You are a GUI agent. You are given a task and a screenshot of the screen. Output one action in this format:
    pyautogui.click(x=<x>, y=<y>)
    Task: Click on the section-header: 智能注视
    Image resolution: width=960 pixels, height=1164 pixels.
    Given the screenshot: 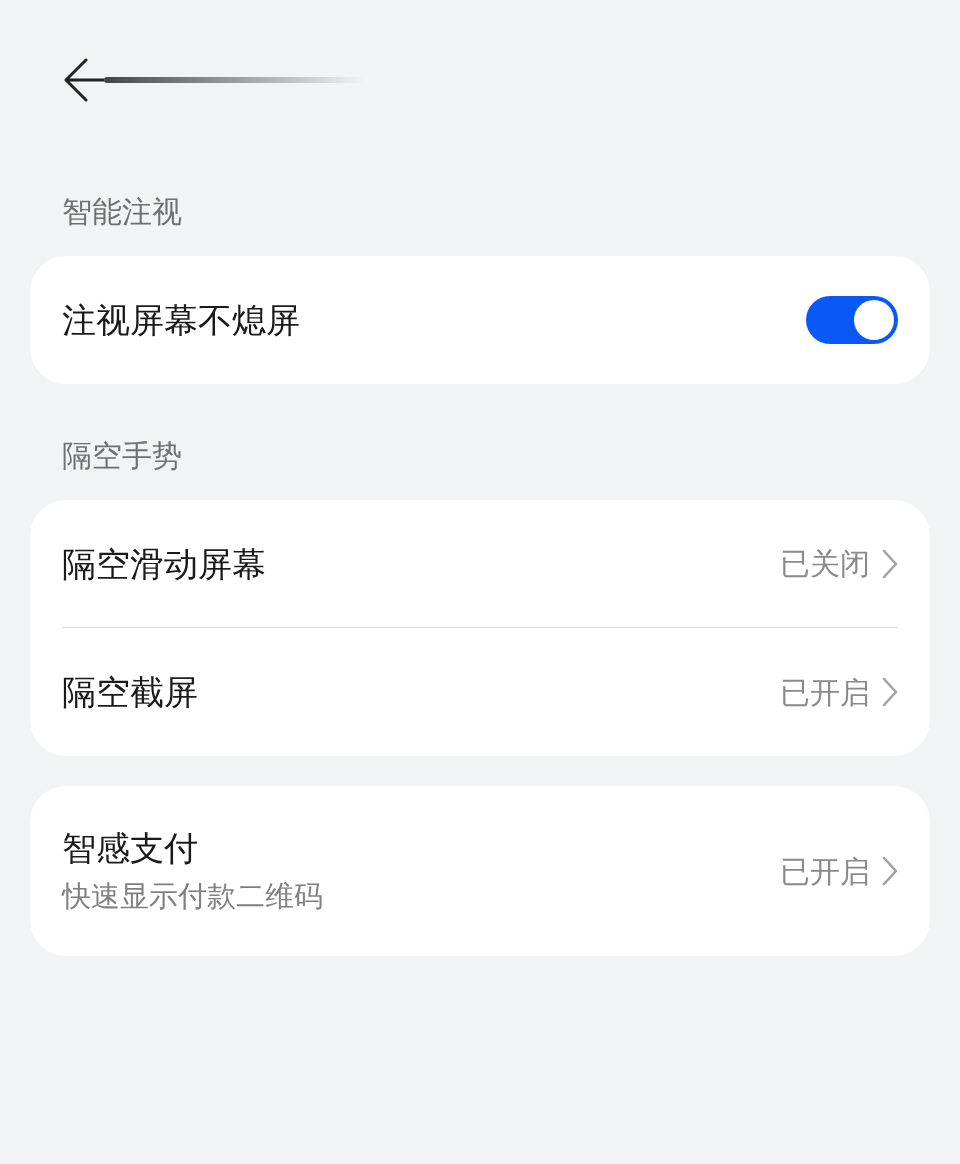 What is the action you would take?
    pyautogui.click(x=122, y=212)
    